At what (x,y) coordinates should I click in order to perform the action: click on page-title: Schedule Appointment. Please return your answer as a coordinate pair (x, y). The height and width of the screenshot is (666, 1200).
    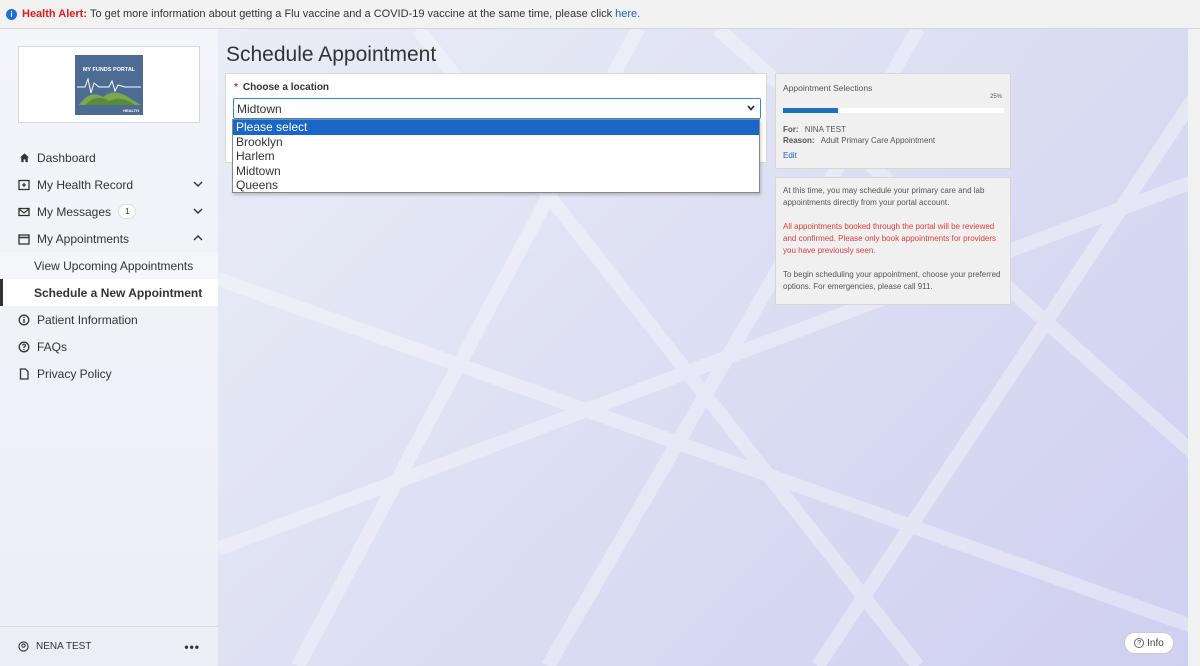
    Looking at the image, I should click on (331, 54).